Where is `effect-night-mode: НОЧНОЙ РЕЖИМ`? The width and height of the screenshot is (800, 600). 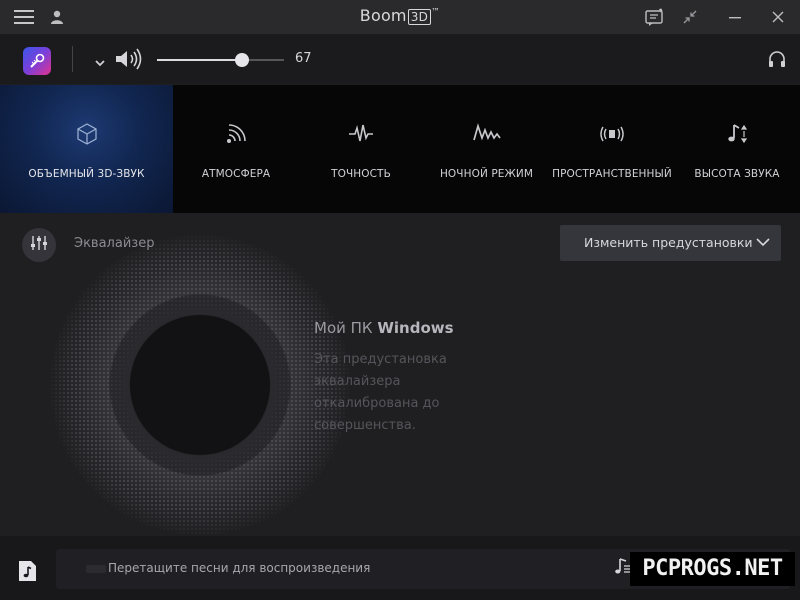 effect-night-mode: НОЧНОЙ РЕЖИМ is located at coordinates (486, 149).